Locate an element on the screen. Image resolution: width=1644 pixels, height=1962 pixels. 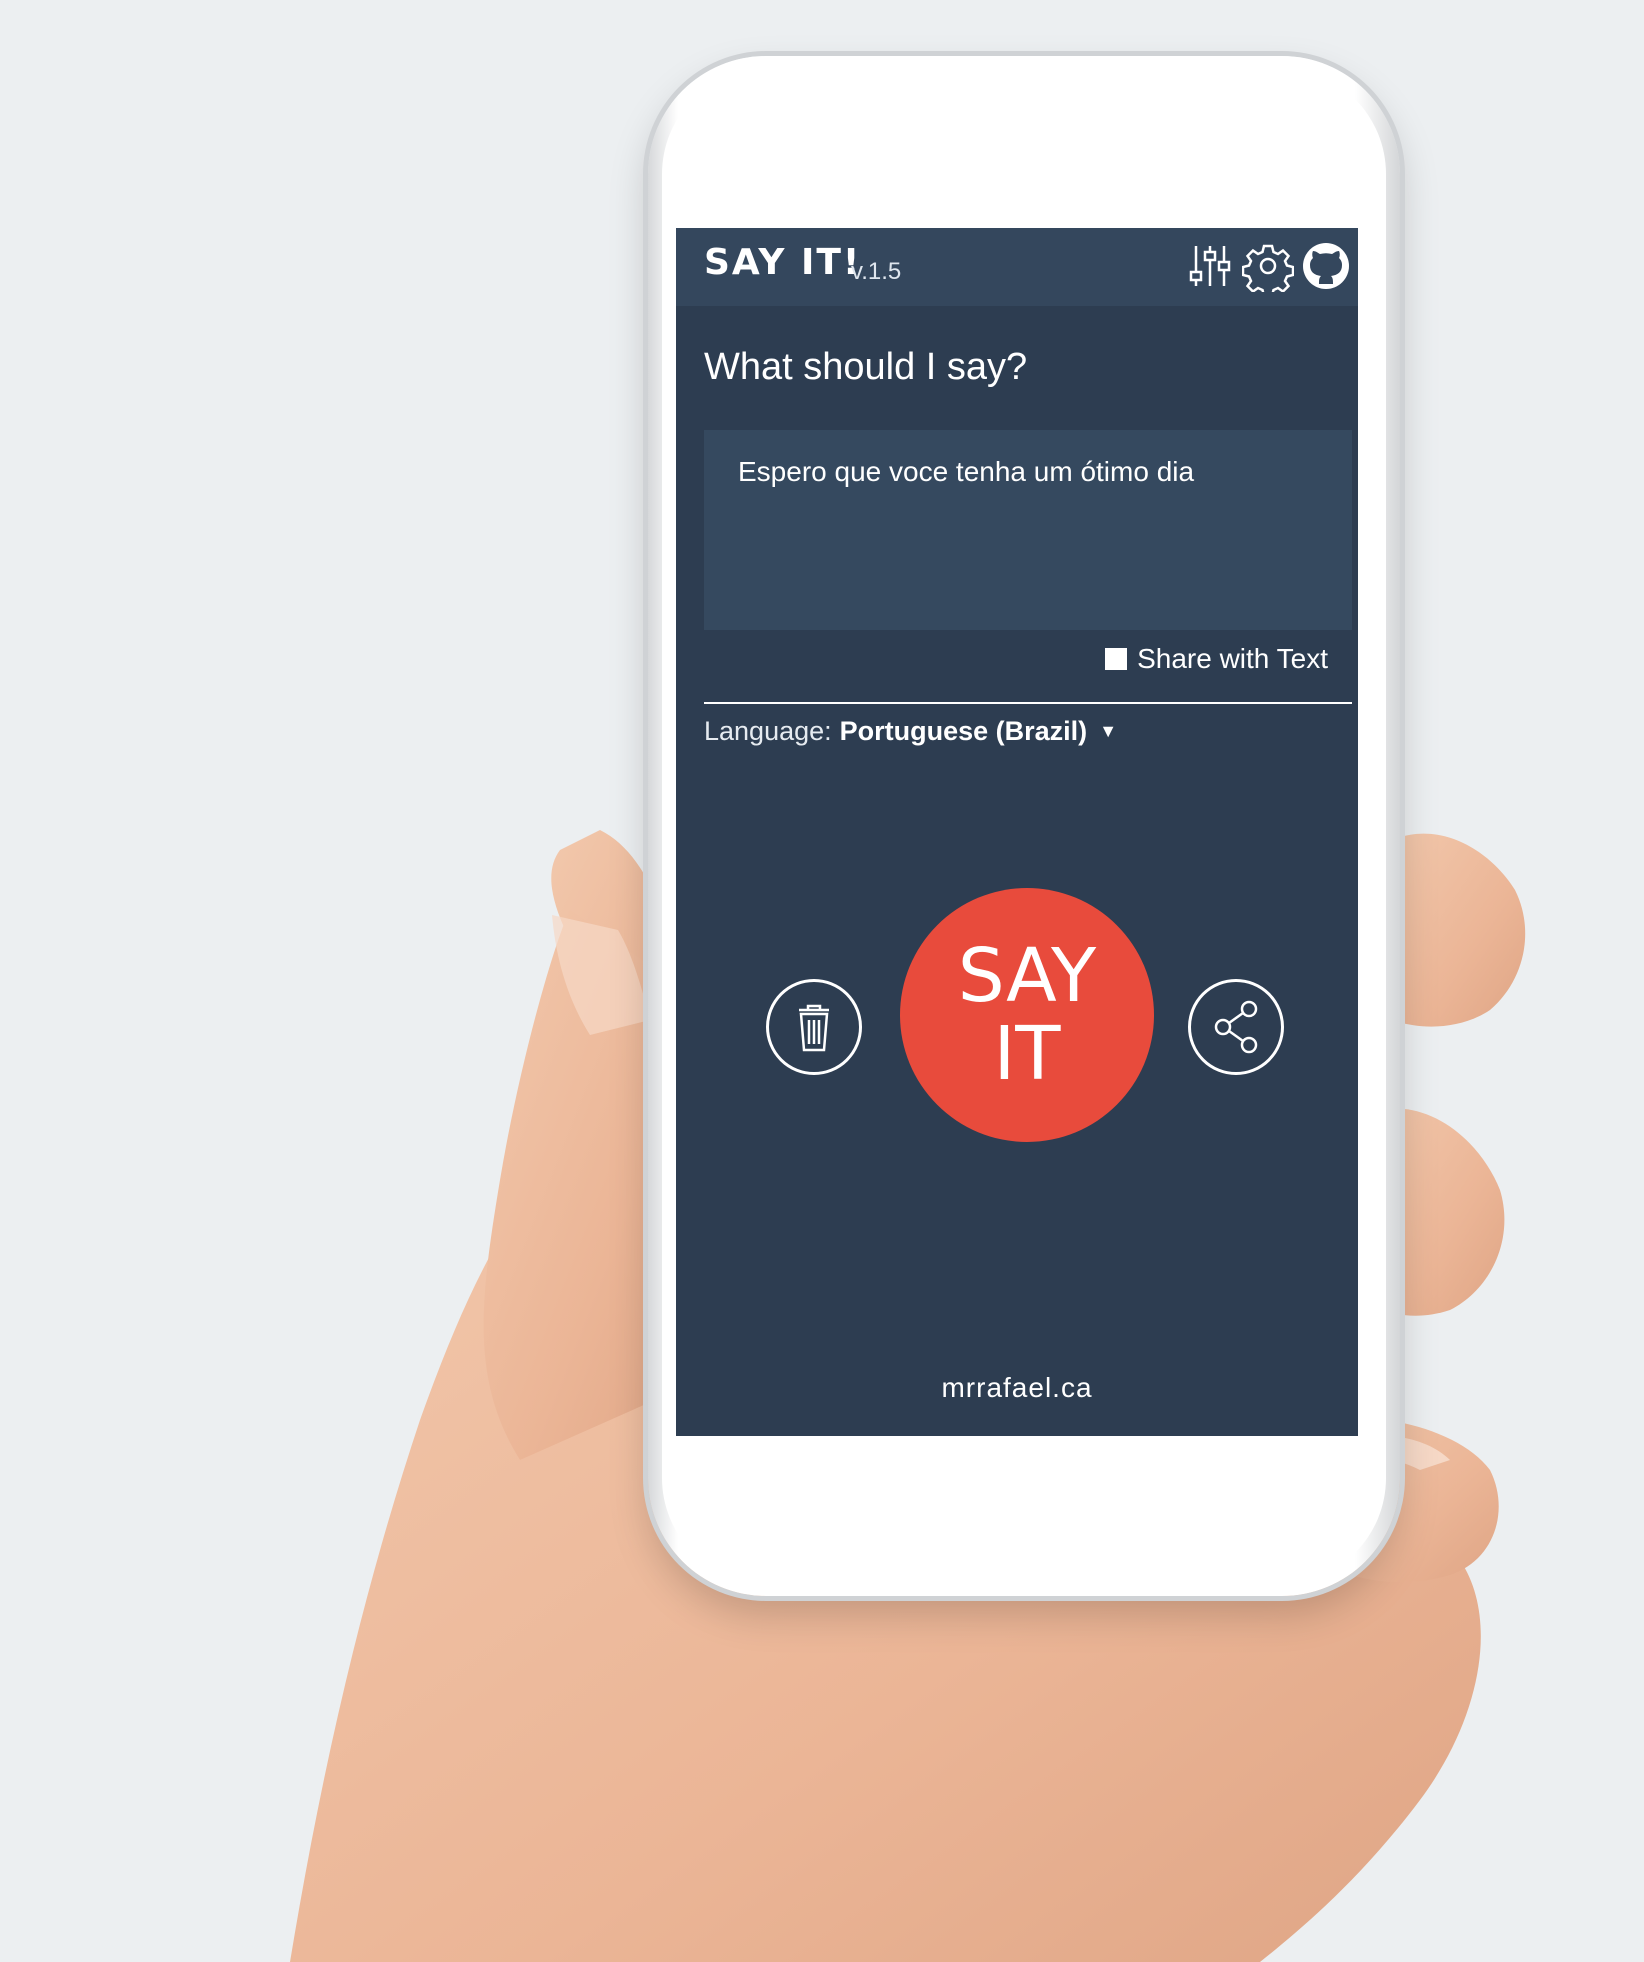
app-title: SAY IT! is located at coordinates (783, 262).